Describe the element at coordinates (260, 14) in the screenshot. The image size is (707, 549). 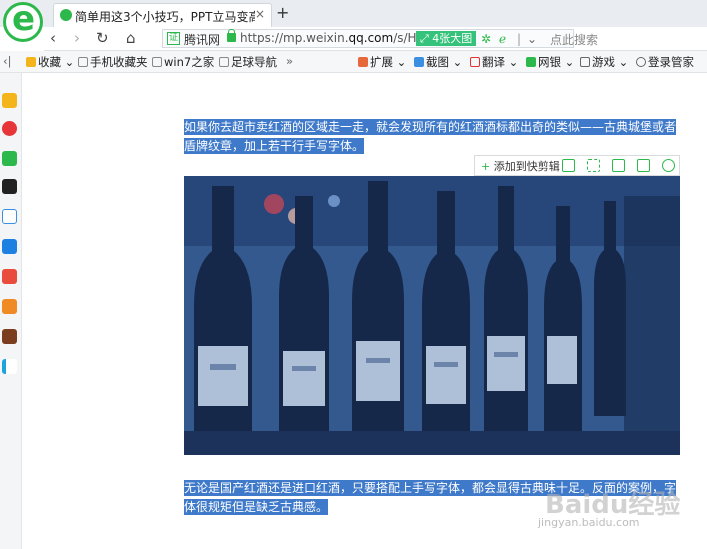
I see `close-icon: ×` at that location.